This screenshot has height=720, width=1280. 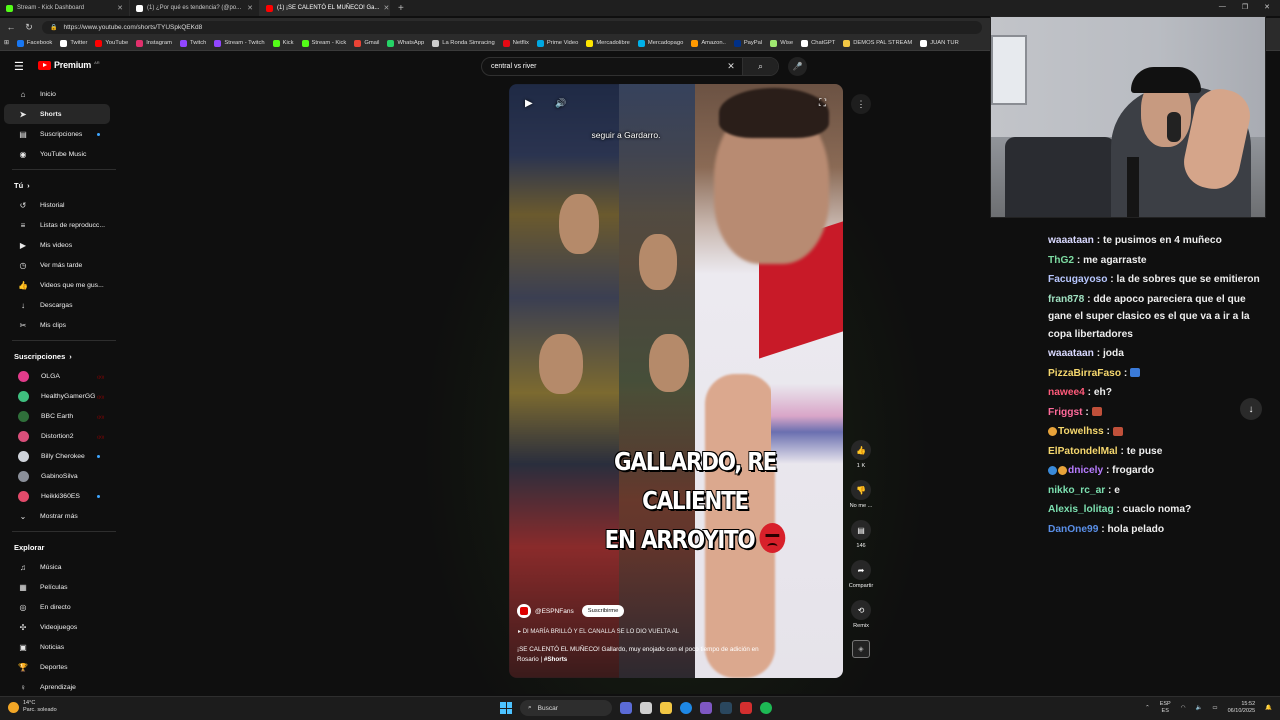 What do you see at coordinates (603, 611) in the screenshot?
I see `subscribe-button: Suscribirme` at bounding box center [603, 611].